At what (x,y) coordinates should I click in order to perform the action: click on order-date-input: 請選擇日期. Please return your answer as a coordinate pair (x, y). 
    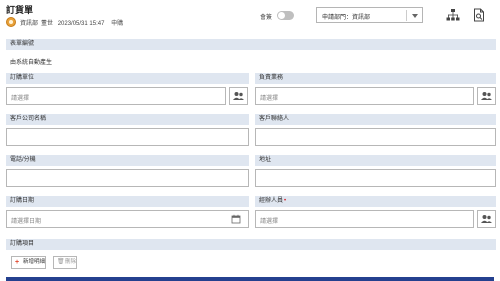
    Looking at the image, I should click on (127, 219).